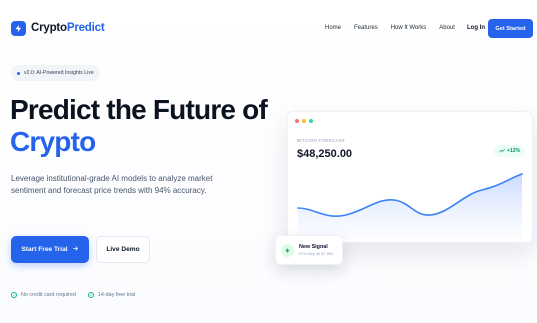  I want to click on window-dots, so click(304, 121).